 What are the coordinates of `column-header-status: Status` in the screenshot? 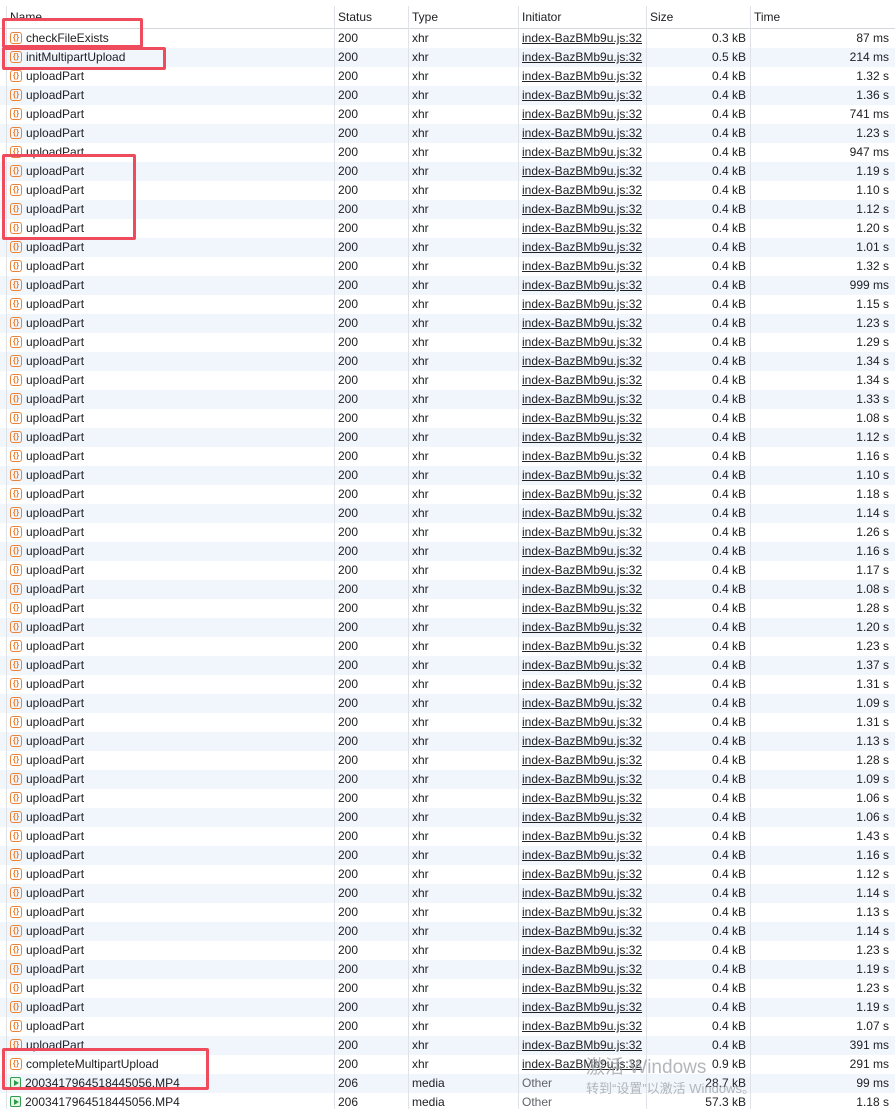 It's located at (371, 17).